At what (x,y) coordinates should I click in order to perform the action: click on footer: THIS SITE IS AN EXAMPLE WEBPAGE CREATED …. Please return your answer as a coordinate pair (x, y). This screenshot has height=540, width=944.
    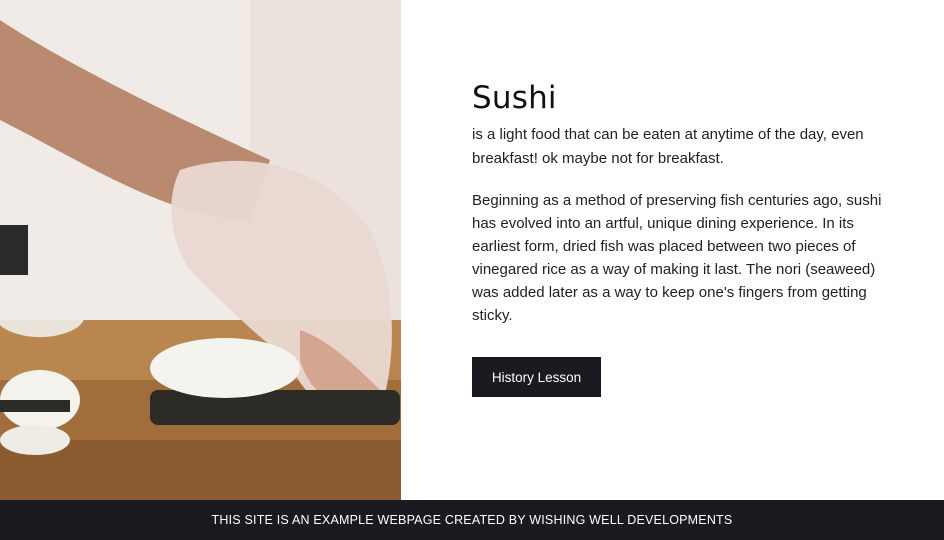
    Looking at the image, I should click on (472, 520).